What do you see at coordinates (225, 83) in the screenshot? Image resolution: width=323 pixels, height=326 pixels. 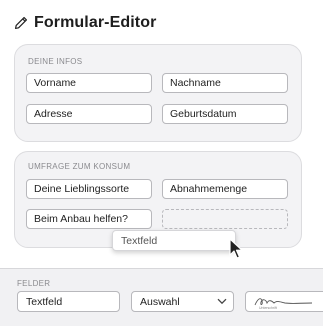 I see `lastname-field: Nachname` at bounding box center [225, 83].